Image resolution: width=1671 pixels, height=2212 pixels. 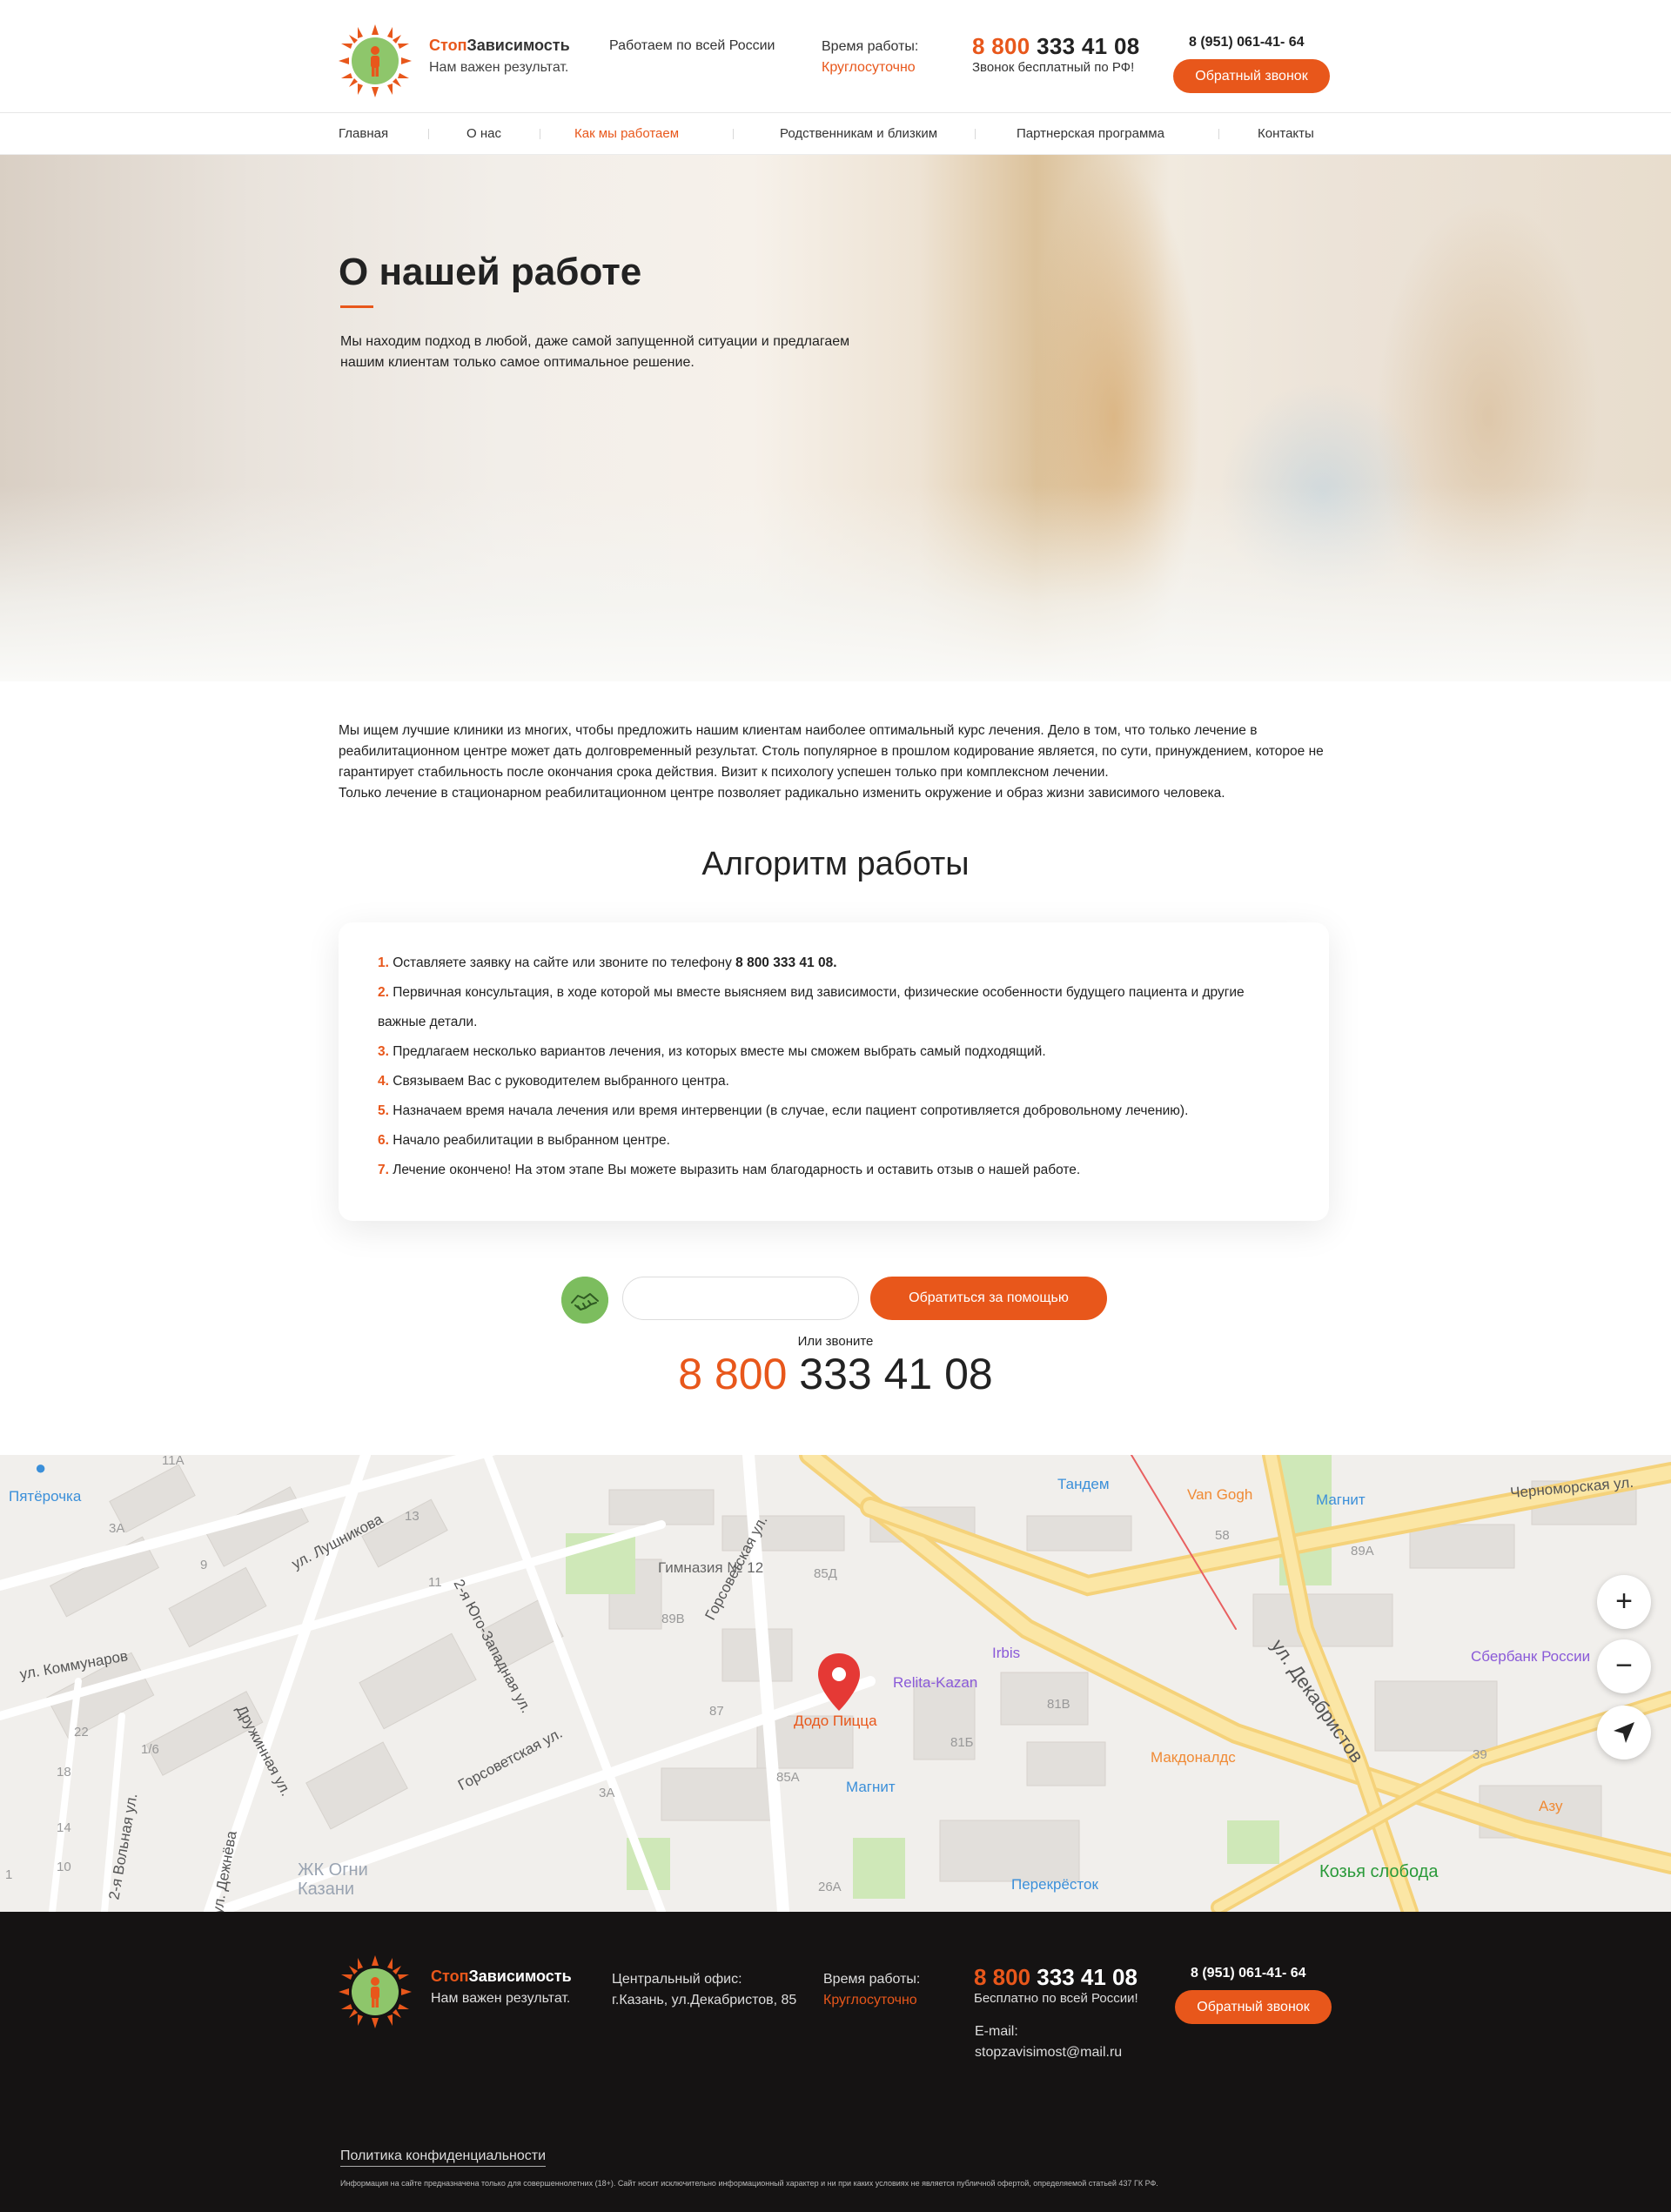 I want to click on location-pin-icon, so click(x=839, y=1682).